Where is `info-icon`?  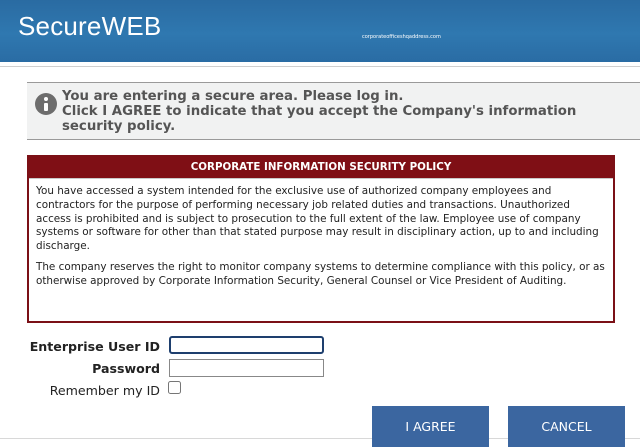
info-icon is located at coordinates (46, 104).